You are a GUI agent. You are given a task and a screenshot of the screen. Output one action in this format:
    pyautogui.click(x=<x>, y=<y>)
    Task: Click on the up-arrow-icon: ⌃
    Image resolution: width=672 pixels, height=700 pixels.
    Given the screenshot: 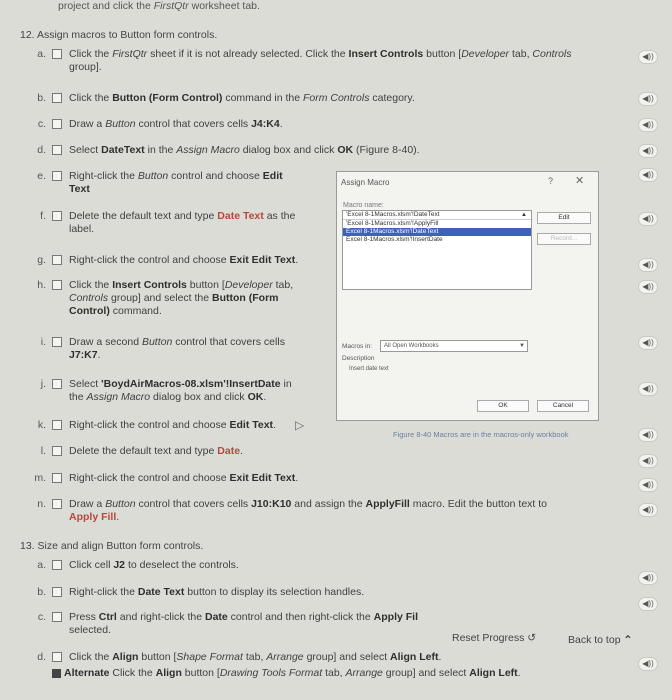 What is the action you would take?
    pyautogui.click(x=628, y=640)
    